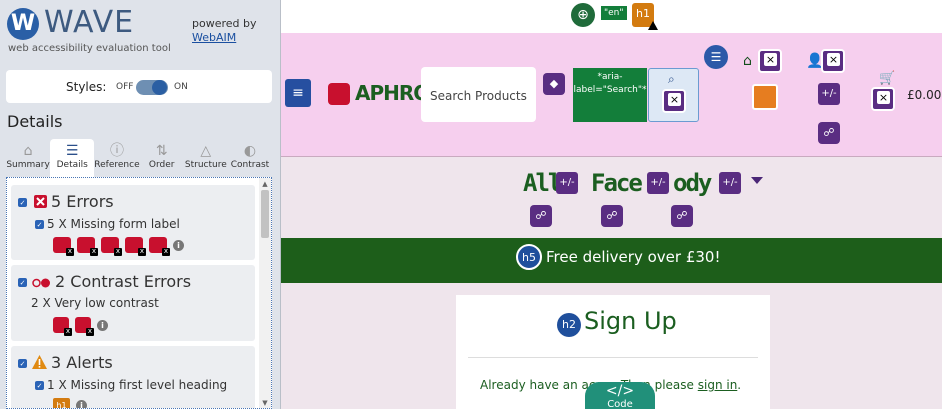  I want to click on search-input: Search Products, so click(478, 94).